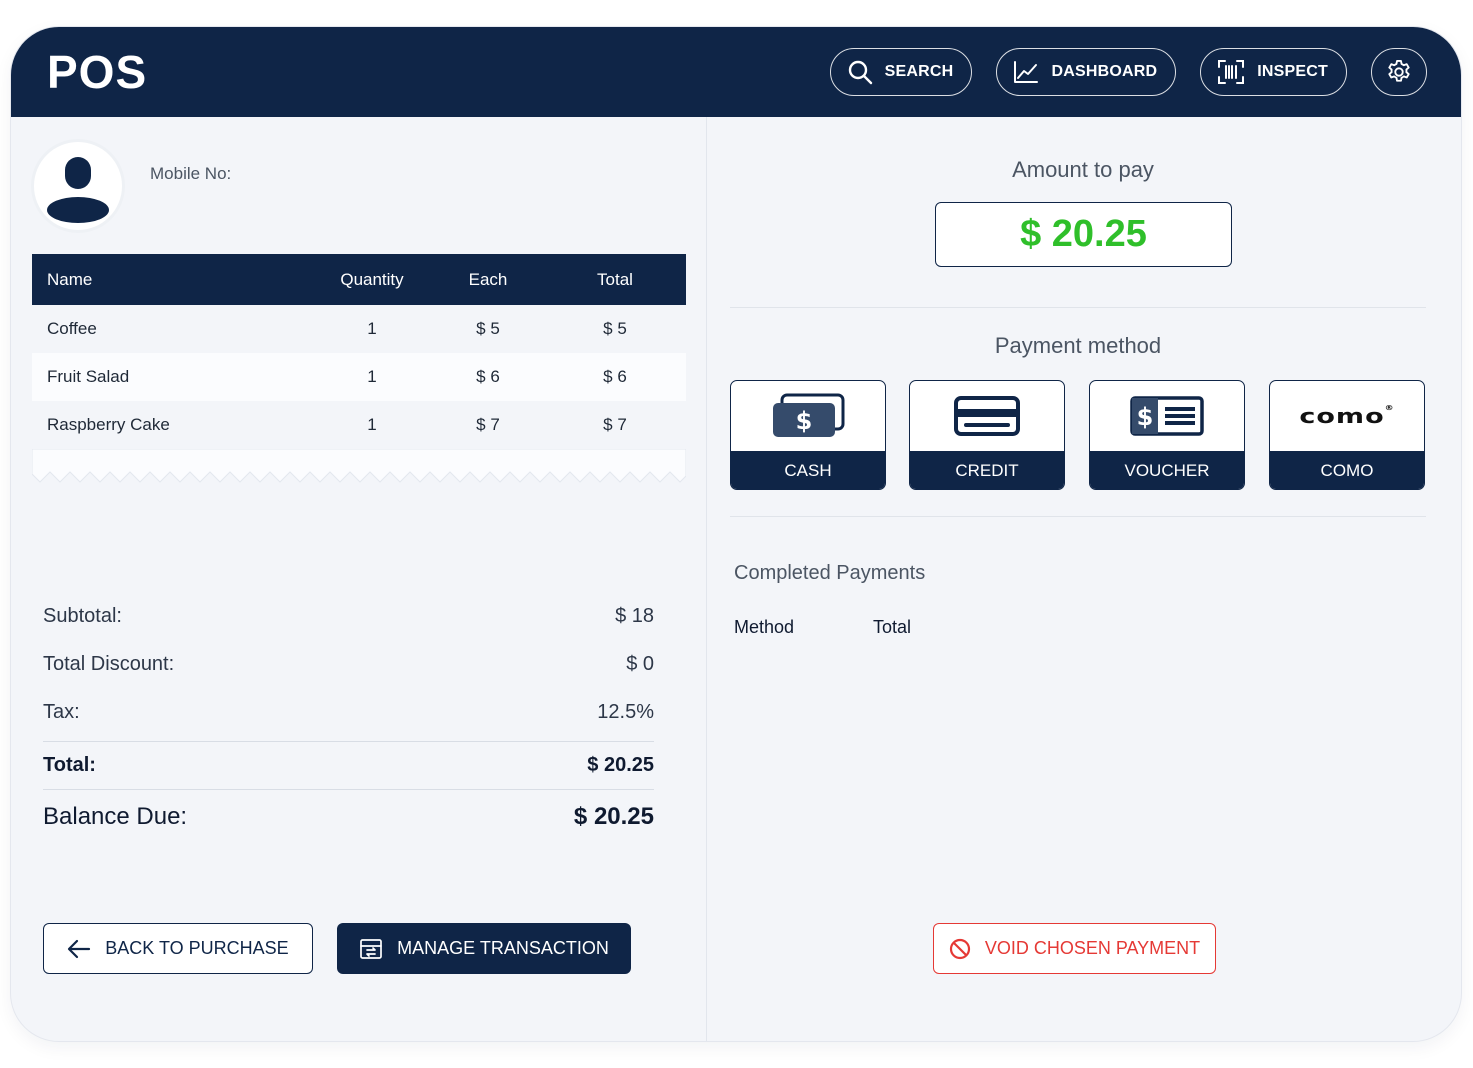  What do you see at coordinates (172, 279) in the screenshot?
I see `column-header-name: Name` at bounding box center [172, 279].